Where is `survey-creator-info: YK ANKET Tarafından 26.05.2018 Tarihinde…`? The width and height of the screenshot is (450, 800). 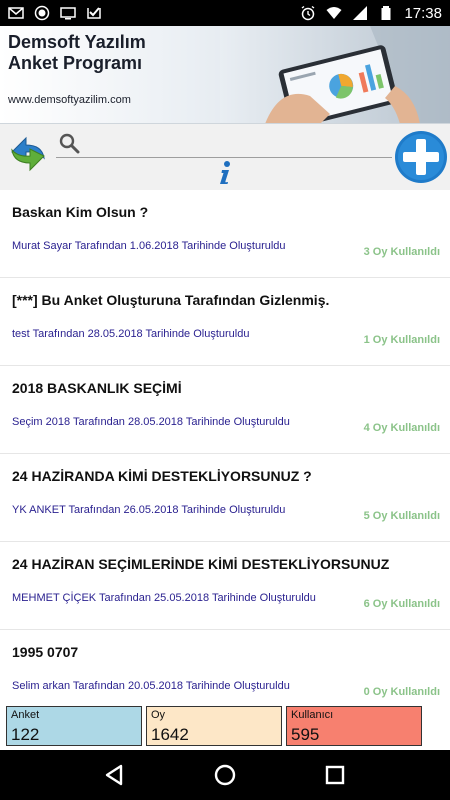 survey-creator-info: YK ANKET Tarafından 26.05.2018 Tarihinde… is located at coordinates (149, 510).